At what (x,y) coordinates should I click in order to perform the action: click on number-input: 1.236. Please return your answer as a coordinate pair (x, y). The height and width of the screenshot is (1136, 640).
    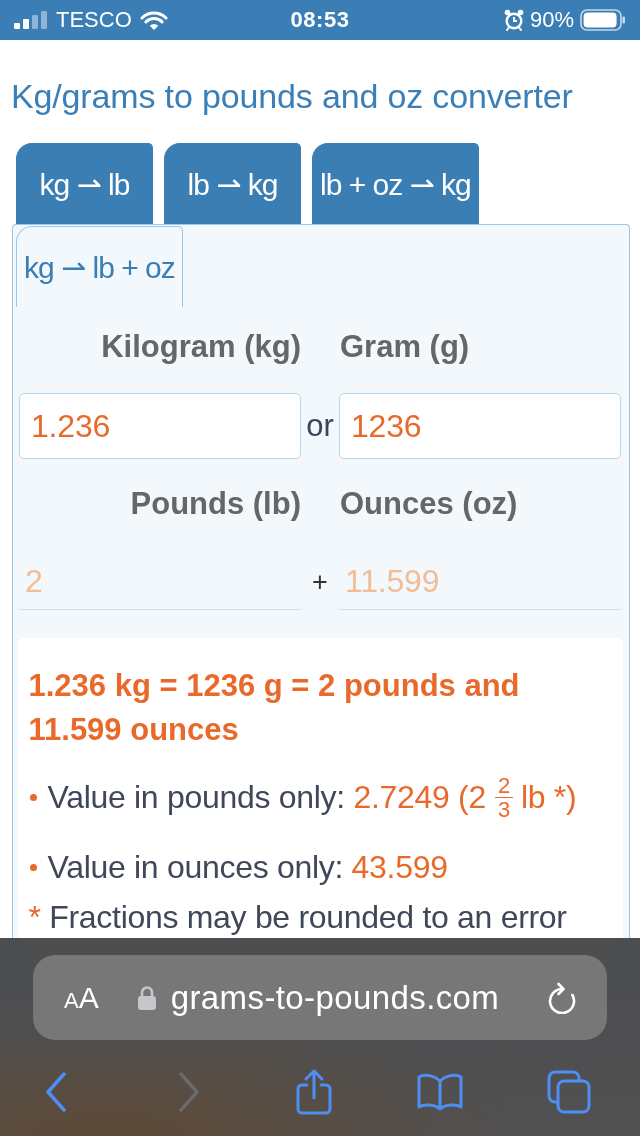
    Looking at the image, I should click on (160, 426).